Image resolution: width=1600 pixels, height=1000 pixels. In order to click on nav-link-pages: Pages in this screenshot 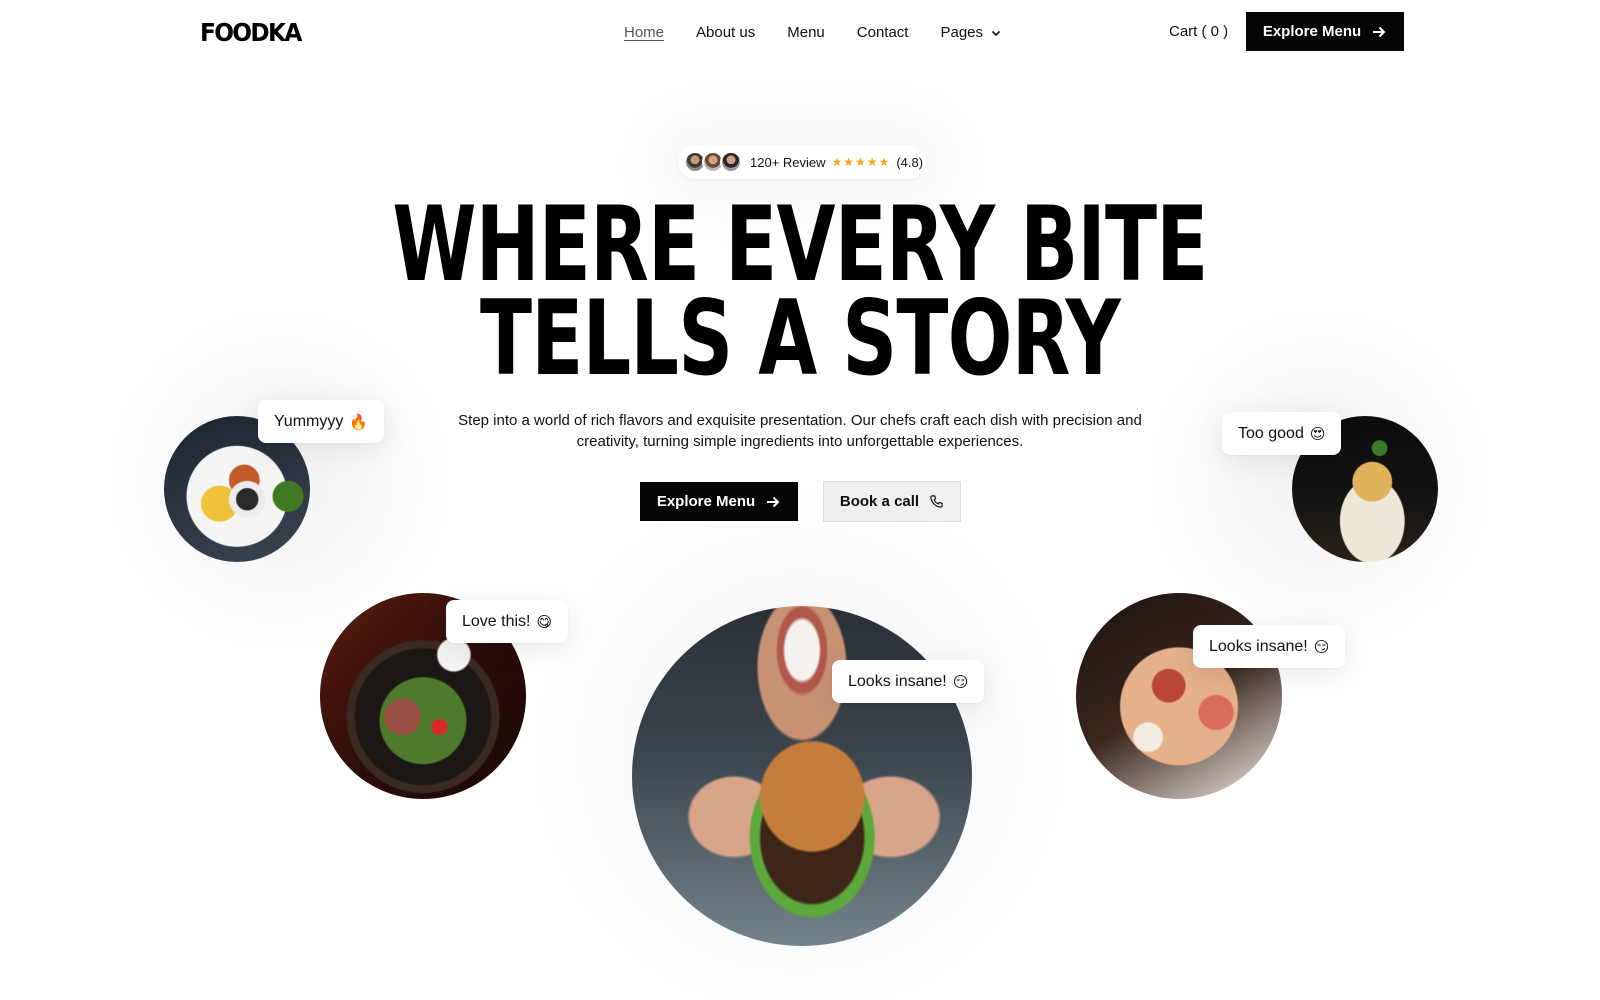, I will do `click(970, 32)`.